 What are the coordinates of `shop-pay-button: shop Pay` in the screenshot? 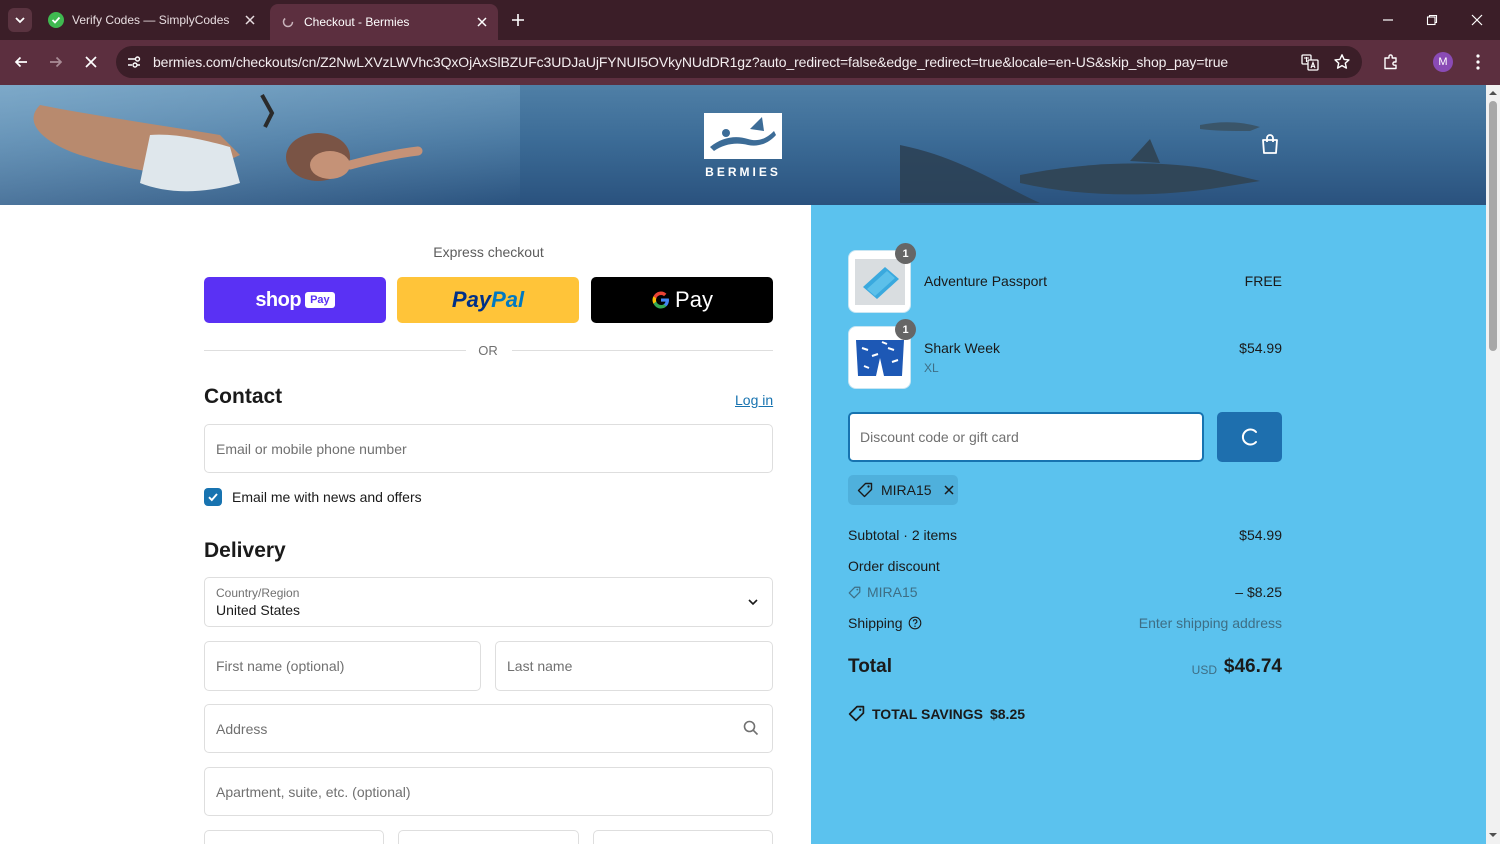 It's located at (295, 300).